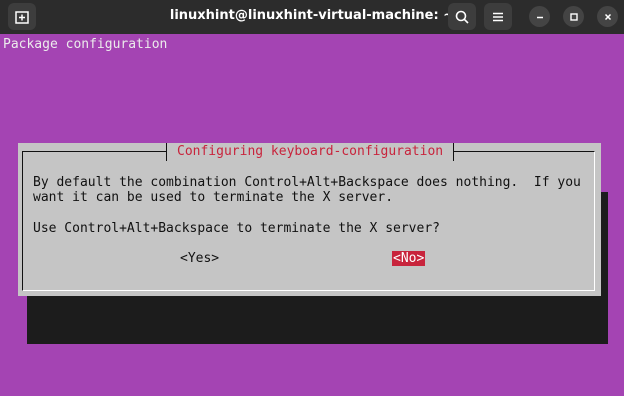 The height and width of the screenshot is (396, 624). Describe the element at coordinates (85, 44) in the screenshot. I see `package-configuration-header: Package configuration` at that location.